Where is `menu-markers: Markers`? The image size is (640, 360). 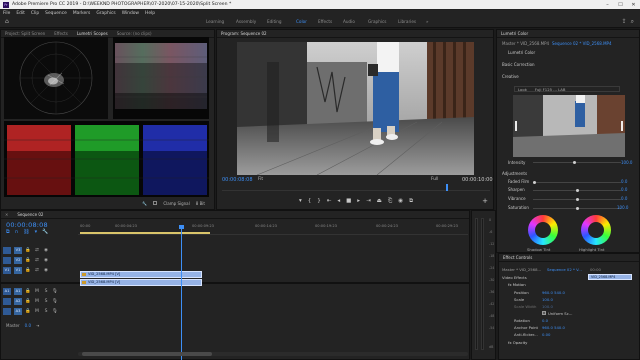
menu-markers: Markers is located at coordinates (81, 13).